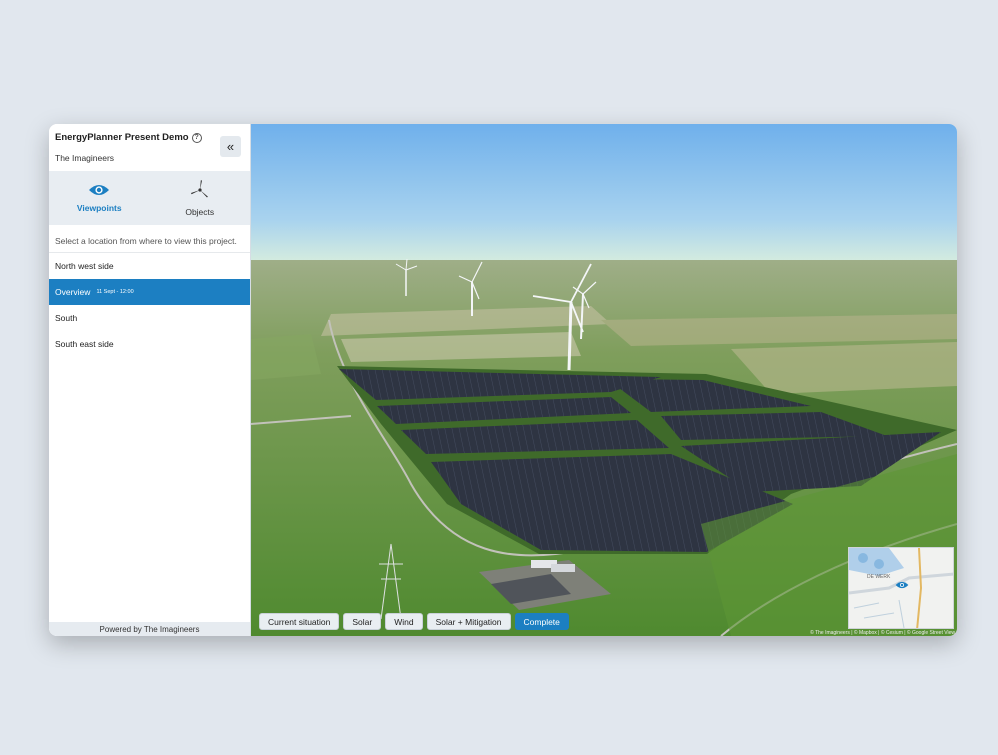 The width and height of the screenshot is (998, 755). I want to click on minimap-place-label: DE WERK, so click(879, 577).